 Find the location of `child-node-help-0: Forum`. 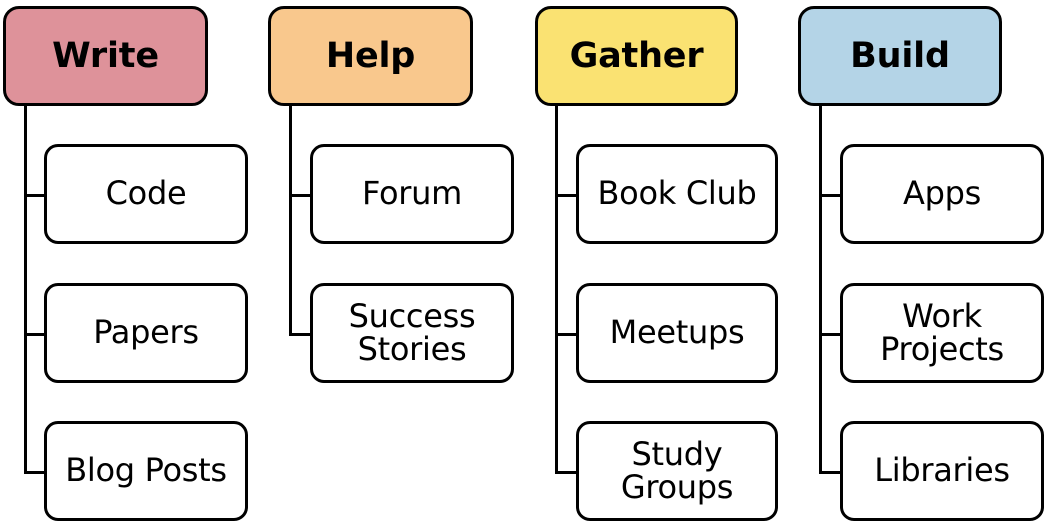

child-node-help-0: Forum is located at coordinates (412, 194).